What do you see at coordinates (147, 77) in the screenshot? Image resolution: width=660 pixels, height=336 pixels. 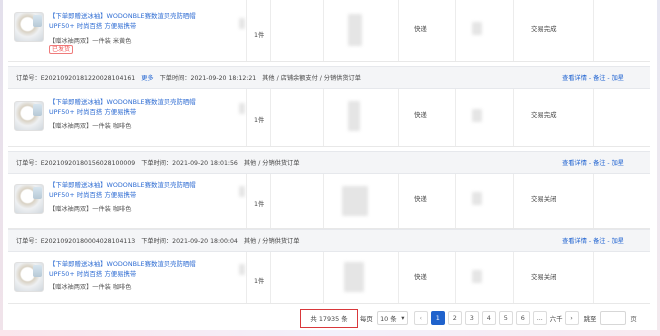 I see `more-link: 更多` at bounding box center [147, 77].